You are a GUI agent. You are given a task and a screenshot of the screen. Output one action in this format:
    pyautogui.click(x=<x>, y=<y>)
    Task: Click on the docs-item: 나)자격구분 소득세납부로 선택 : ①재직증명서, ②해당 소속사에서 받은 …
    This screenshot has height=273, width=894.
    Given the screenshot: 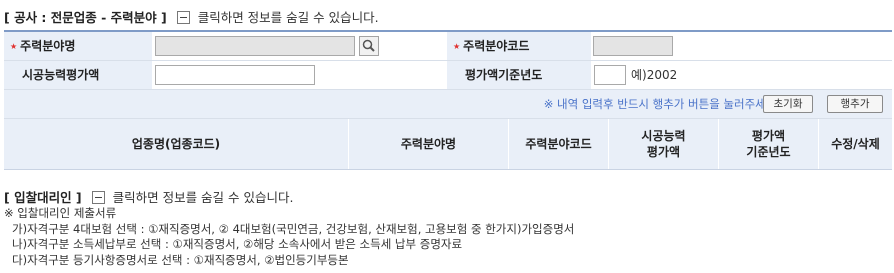 What is the action you would take?
    pyautogui.click(x=237, y=244)
    